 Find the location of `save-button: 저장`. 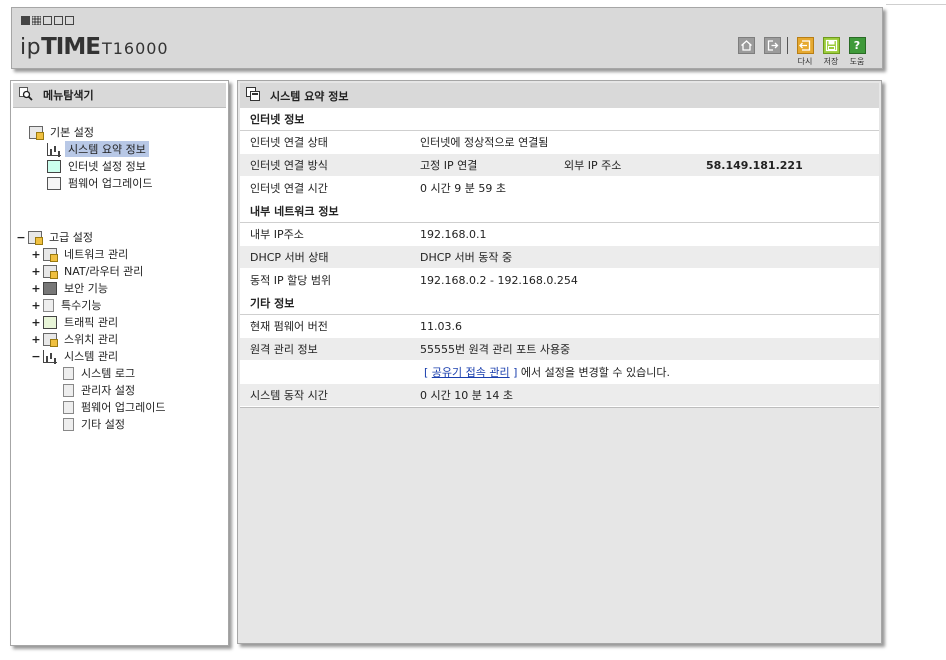

save-button: 저장 is located at coordinates (831, 52).